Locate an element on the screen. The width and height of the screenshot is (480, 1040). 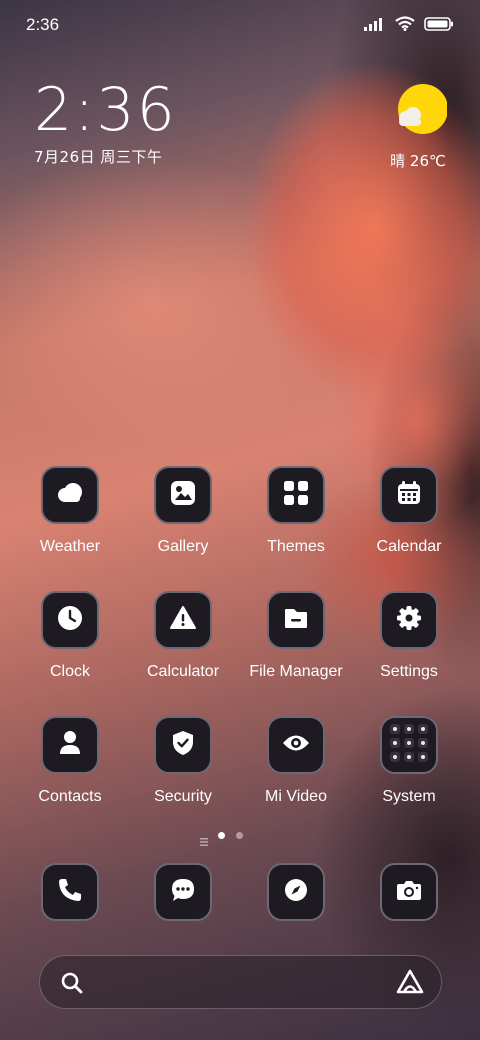
app-label: Contacts is located at coordinates (70, 796).